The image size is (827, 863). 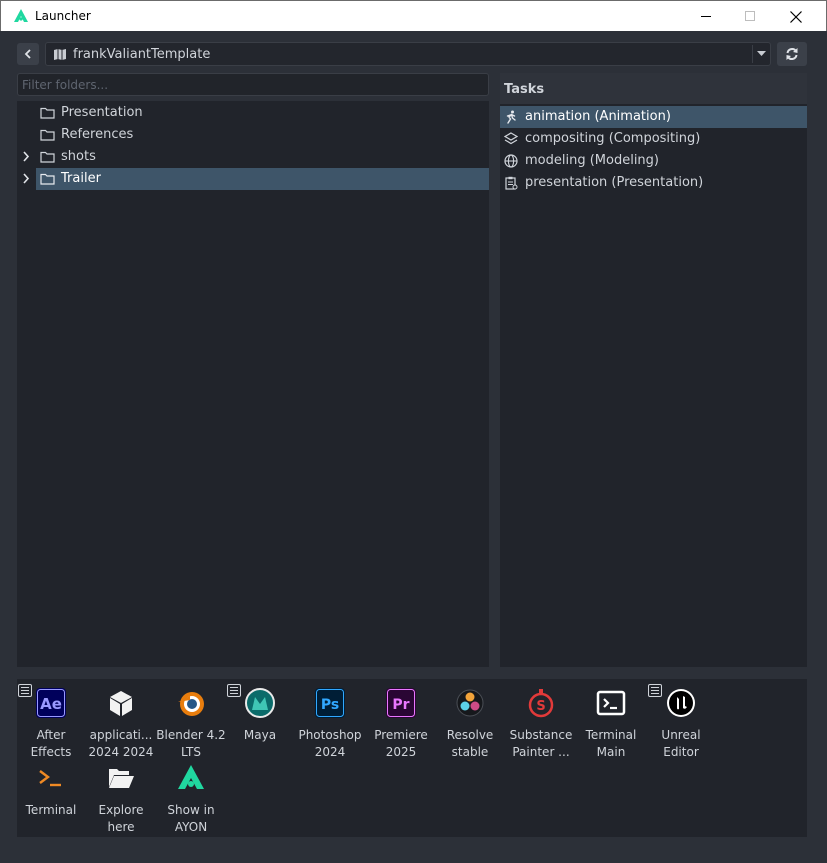 What do you see at coordinates (681, 743) in the screenshot?
I see `app-label: Unreal Editor` at bounding box center [681, 743].